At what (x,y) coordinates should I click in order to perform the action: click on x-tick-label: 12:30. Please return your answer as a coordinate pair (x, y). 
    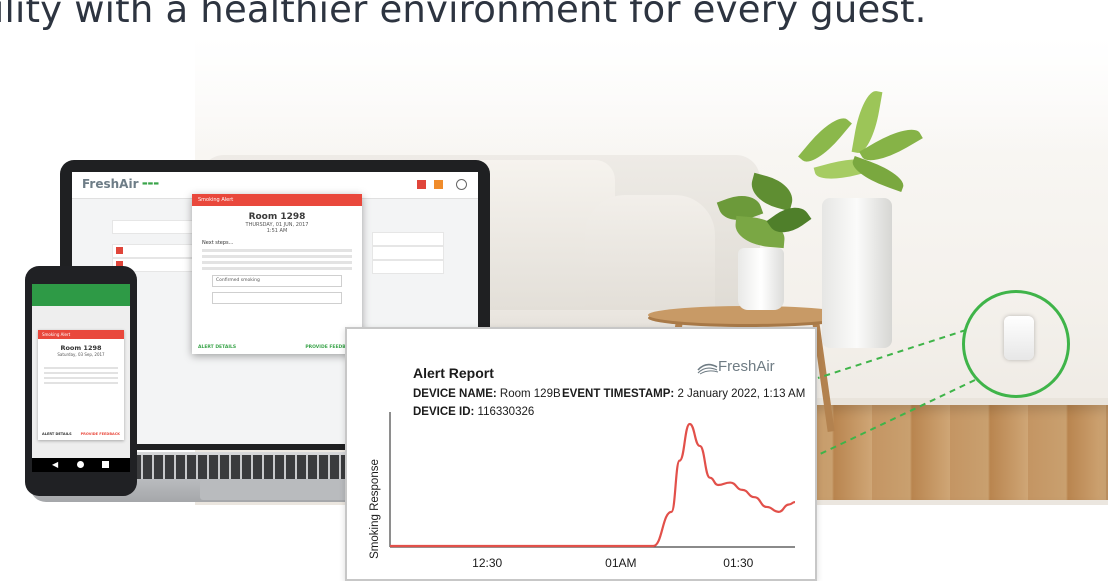
    Looking at the image, I should click on (487, 563).